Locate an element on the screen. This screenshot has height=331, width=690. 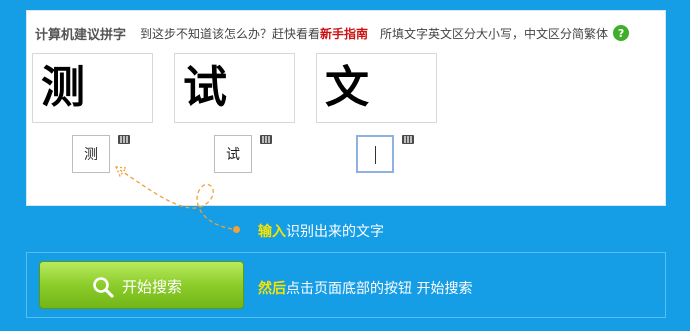
captcha-image-1: 测 is located at coordinates (92, 88).